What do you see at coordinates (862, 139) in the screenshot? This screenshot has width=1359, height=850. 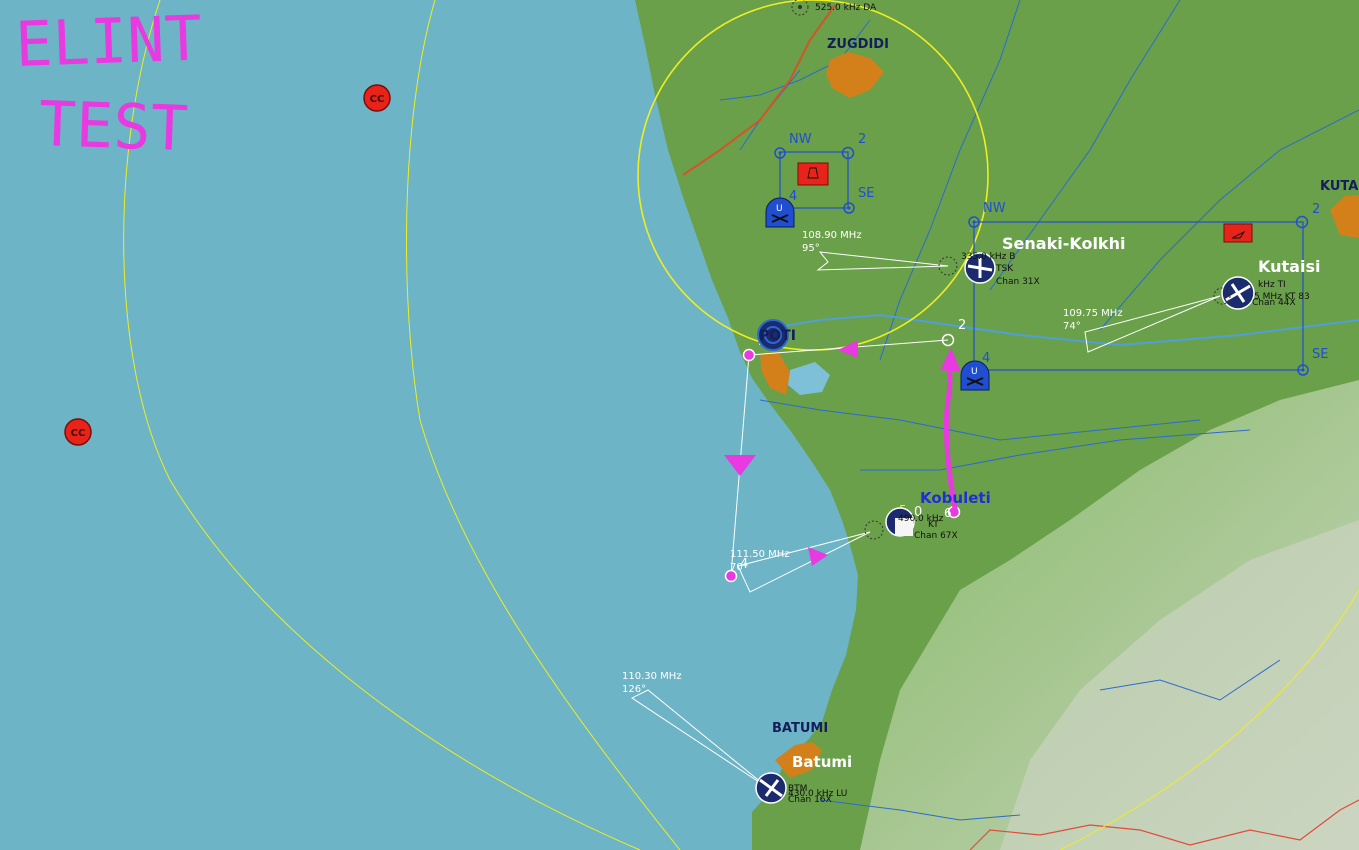 I see `zone1-2-label: 2` at bounding box center [862, 139].